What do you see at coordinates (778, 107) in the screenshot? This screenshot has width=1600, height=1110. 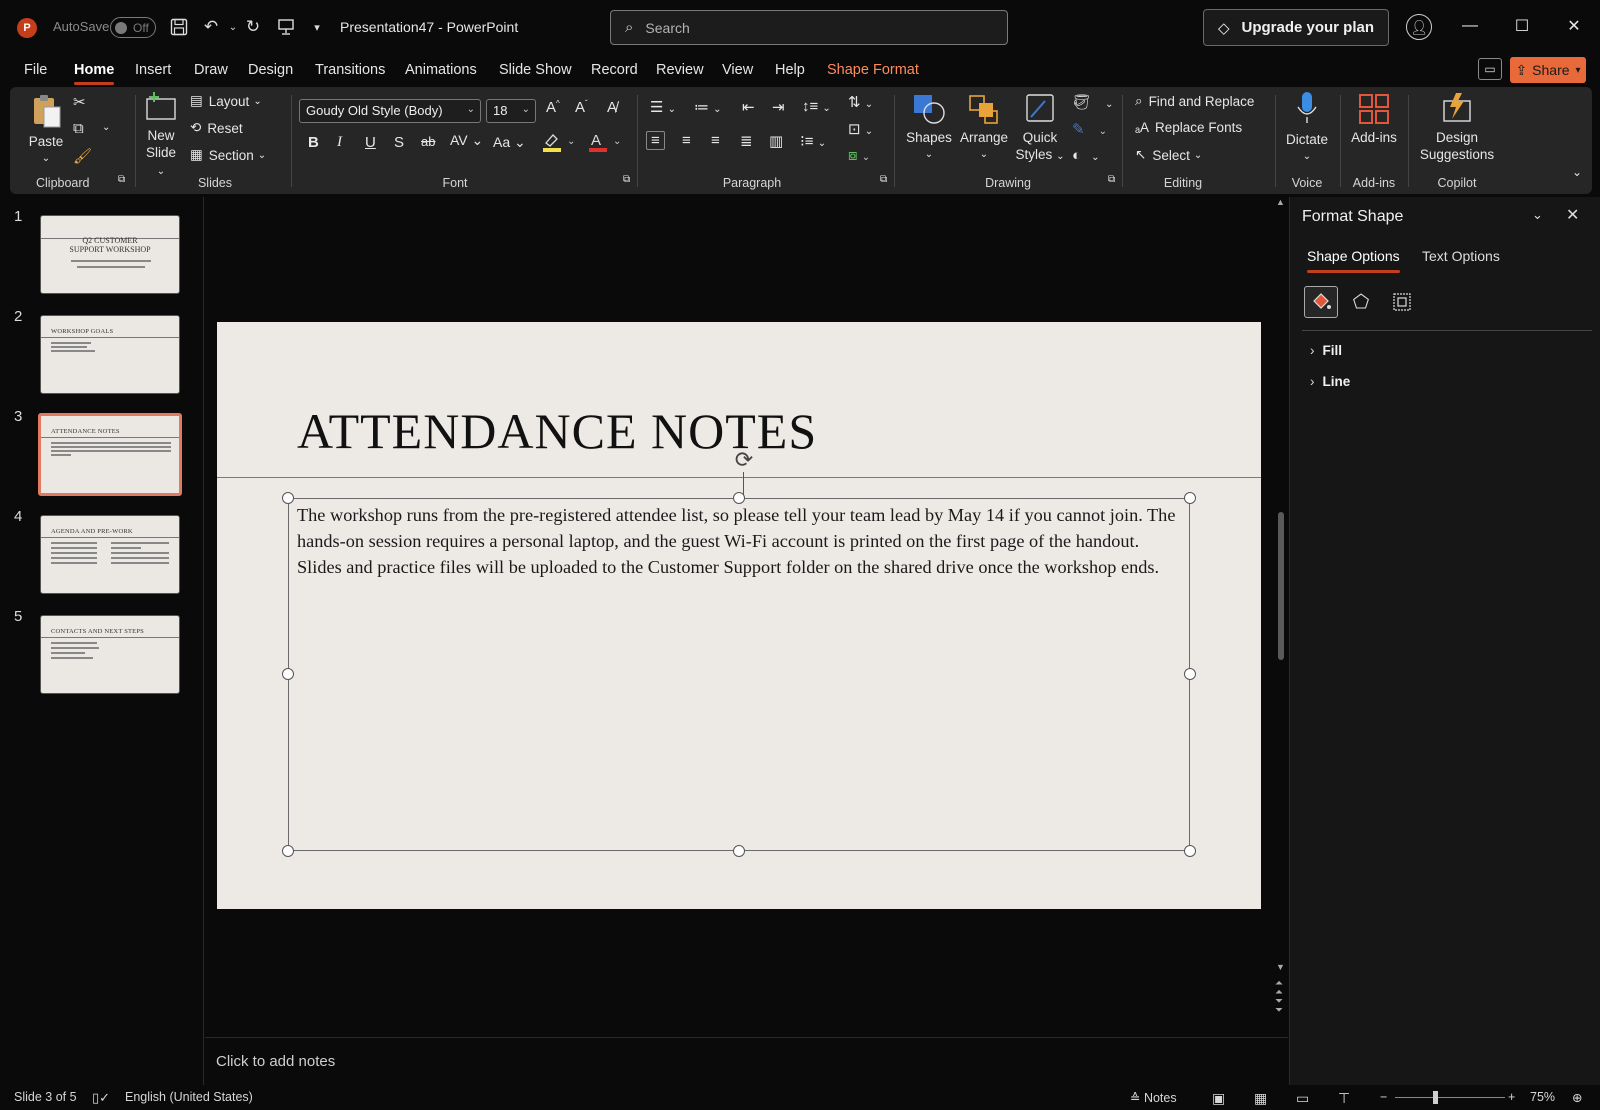 I see `increase-indent-icon: ⇥` at bounding box center [778, 107].